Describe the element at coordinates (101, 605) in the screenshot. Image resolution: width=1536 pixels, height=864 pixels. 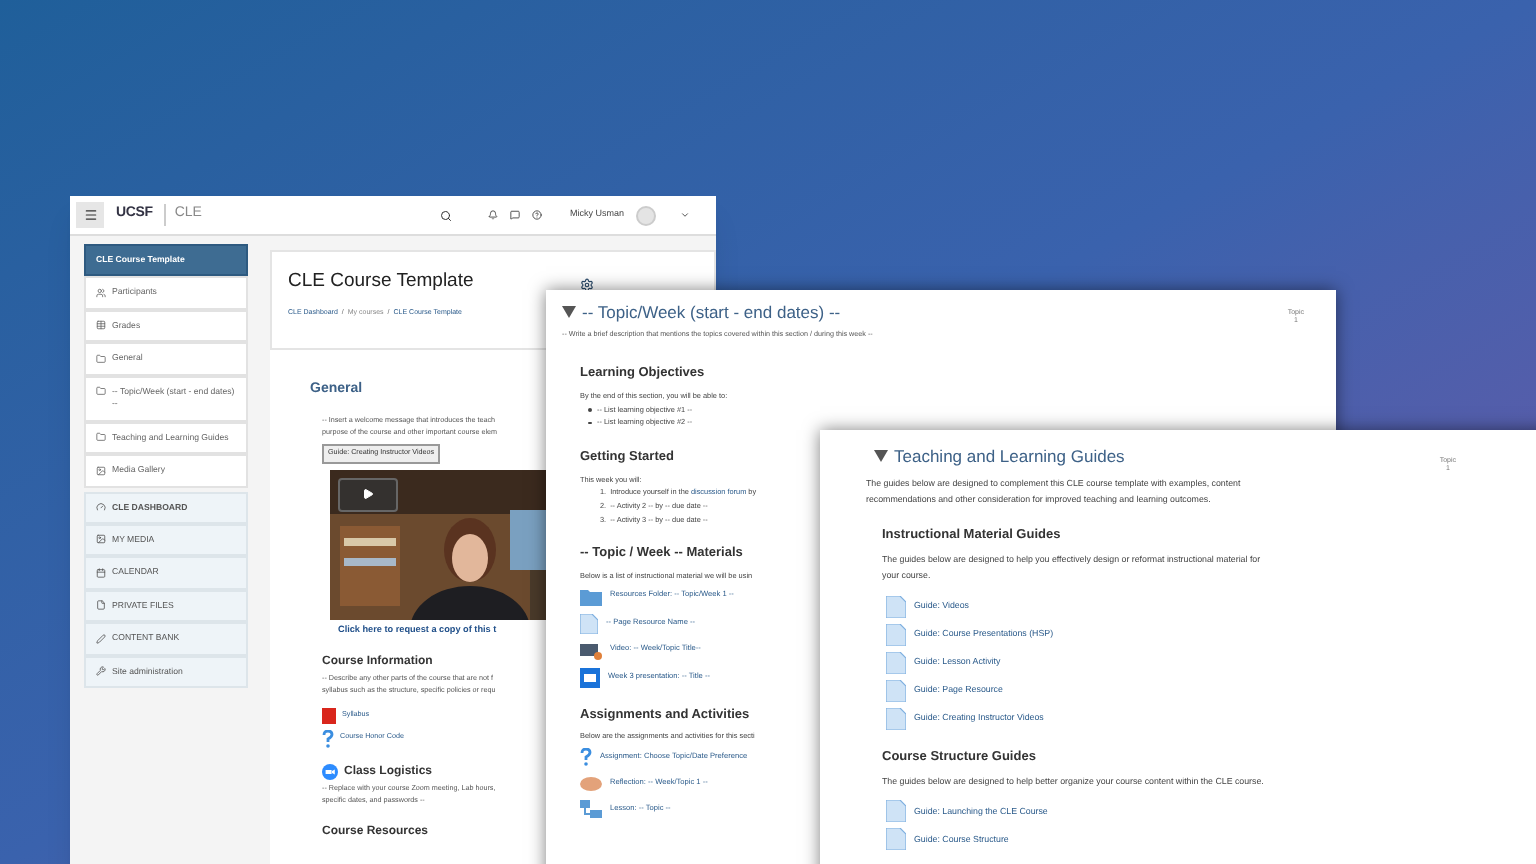
I see `file-icon` at that location.